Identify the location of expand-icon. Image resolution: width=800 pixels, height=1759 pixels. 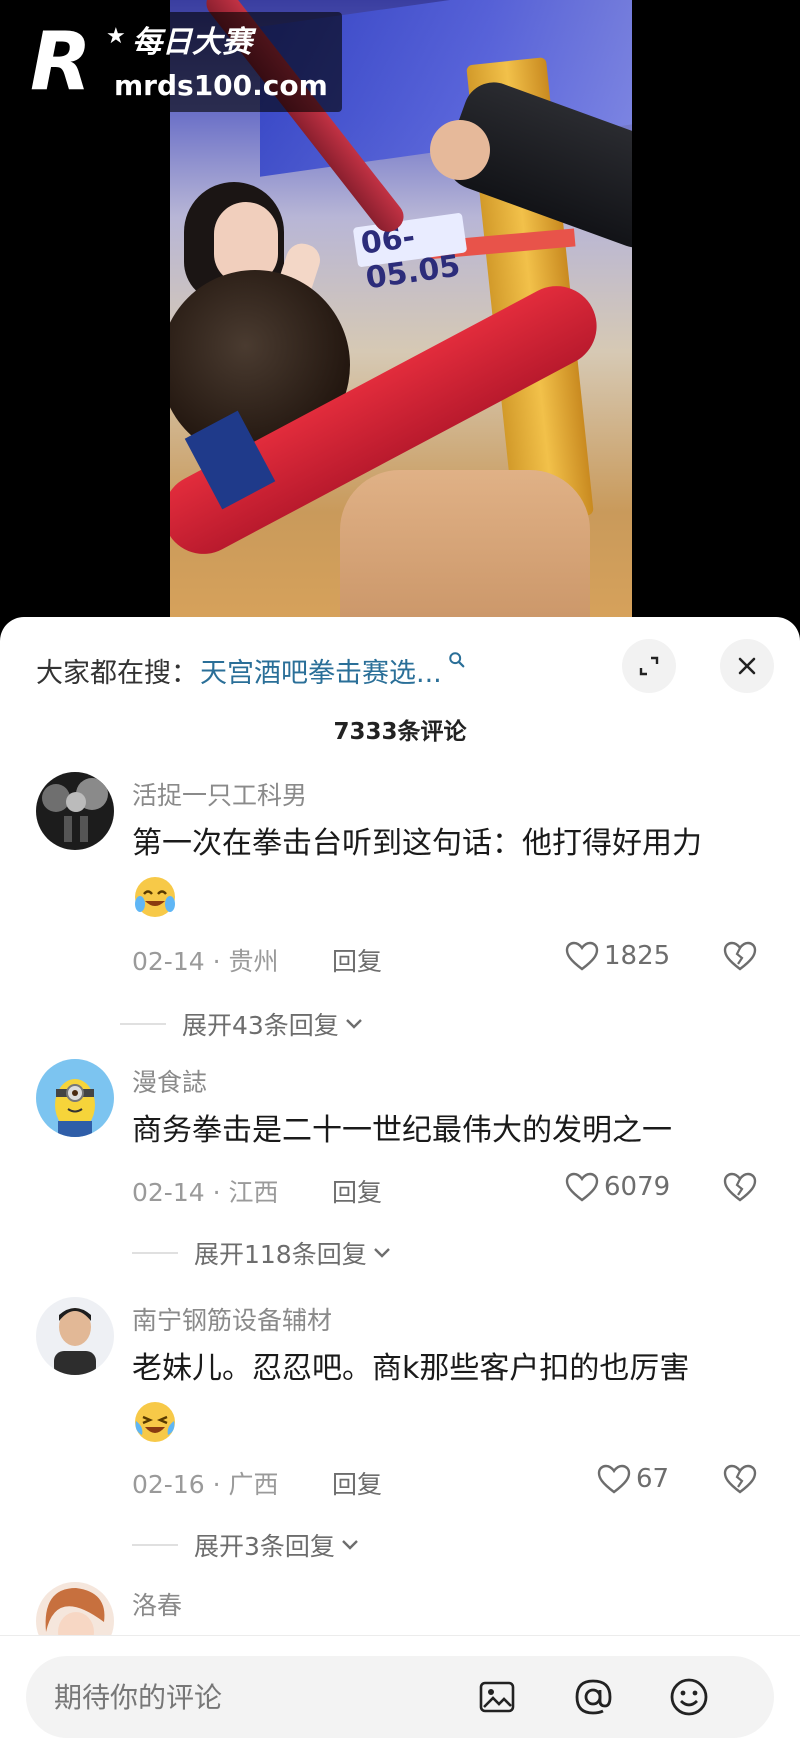
(649, 666).